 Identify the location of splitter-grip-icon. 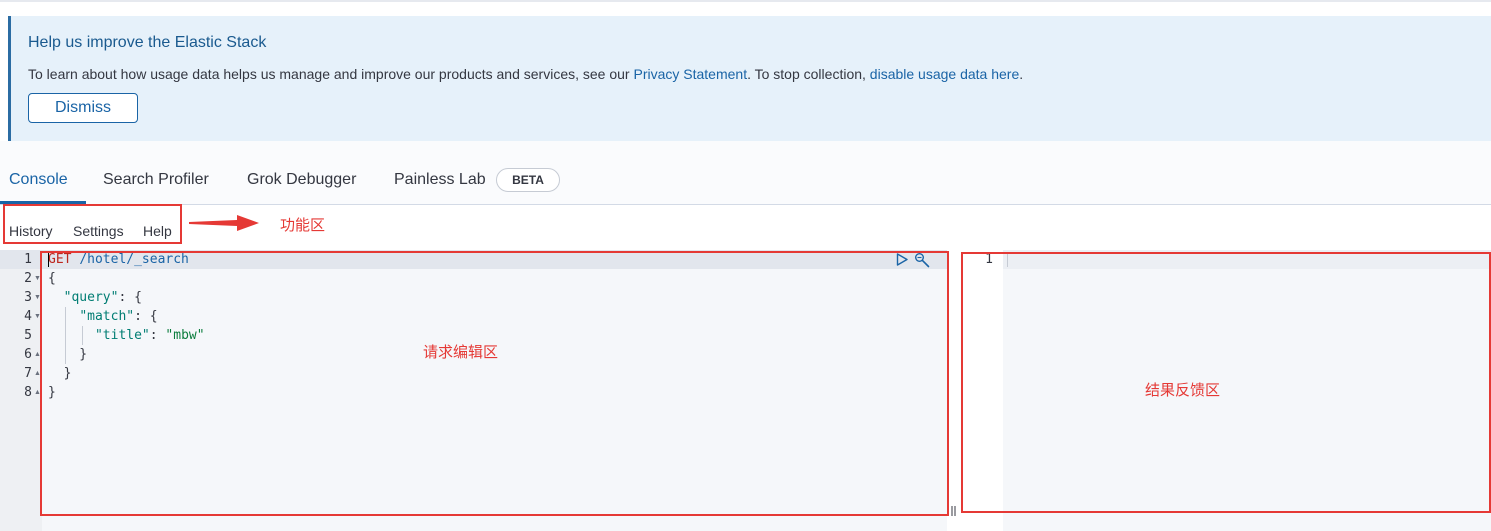
(953, 511).